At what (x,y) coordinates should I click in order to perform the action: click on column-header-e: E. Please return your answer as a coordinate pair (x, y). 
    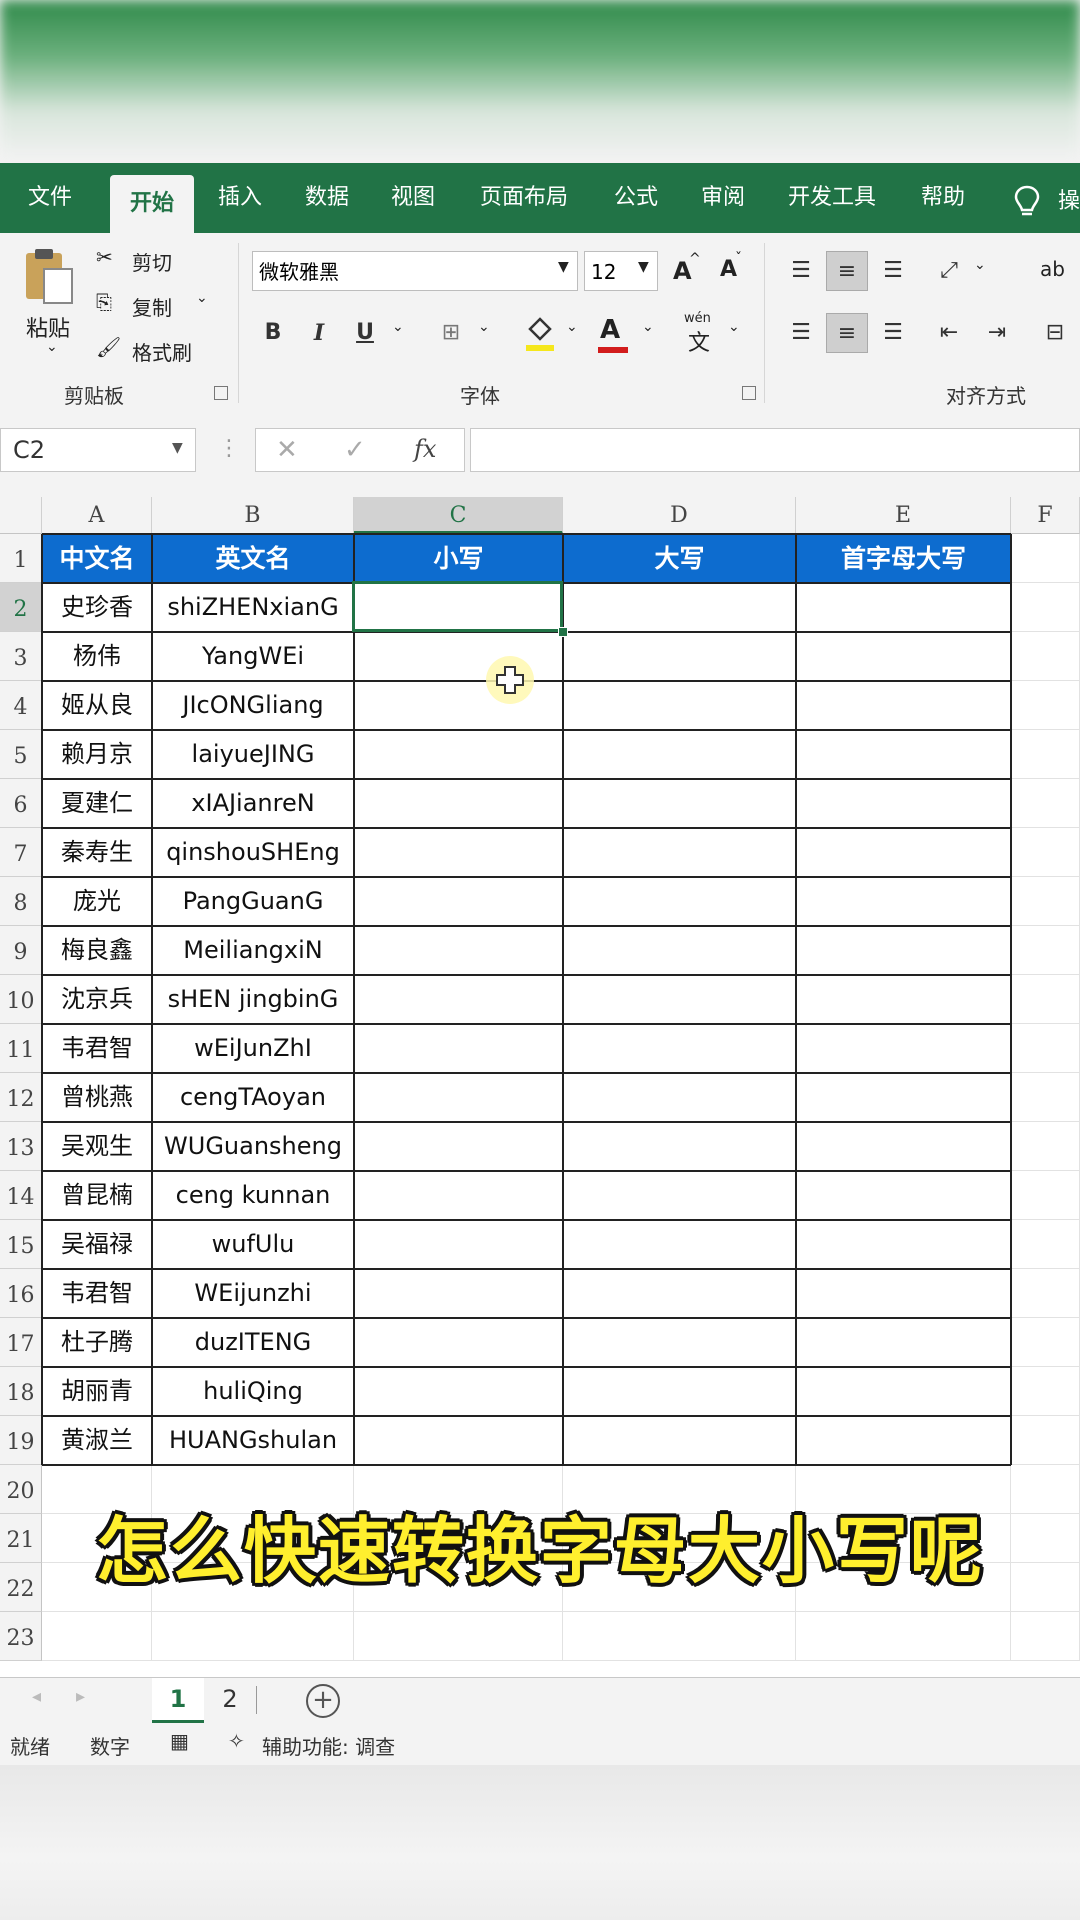
    Looking at the image, I should click on (903, 515).